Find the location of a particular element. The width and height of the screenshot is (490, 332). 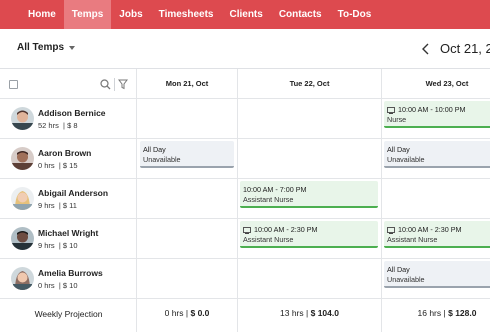

temp-row-addison: Addison Bernice 52 hrs | $ 8 is located at coordinates (68, 119).